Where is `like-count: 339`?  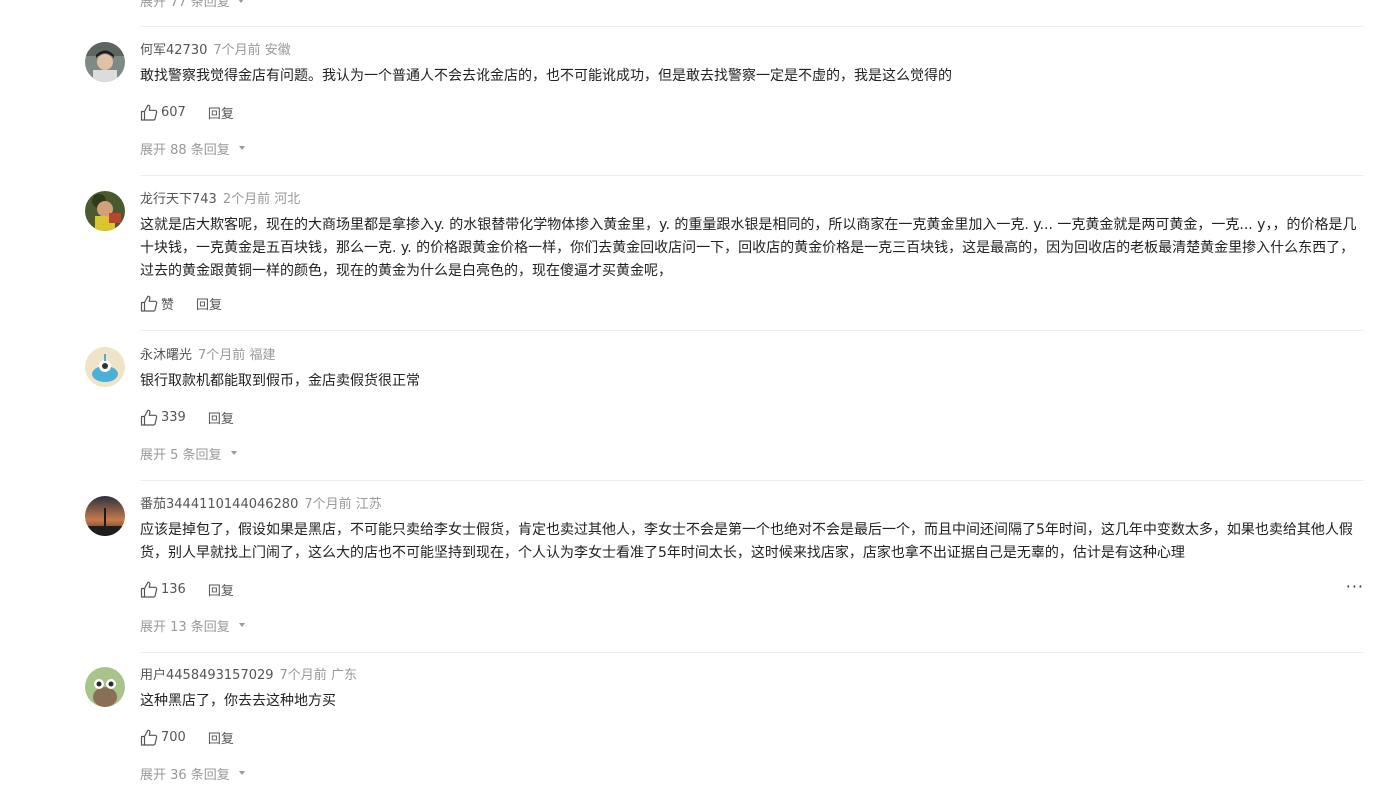
like-count: 339 is located at coordinates (173, 417).